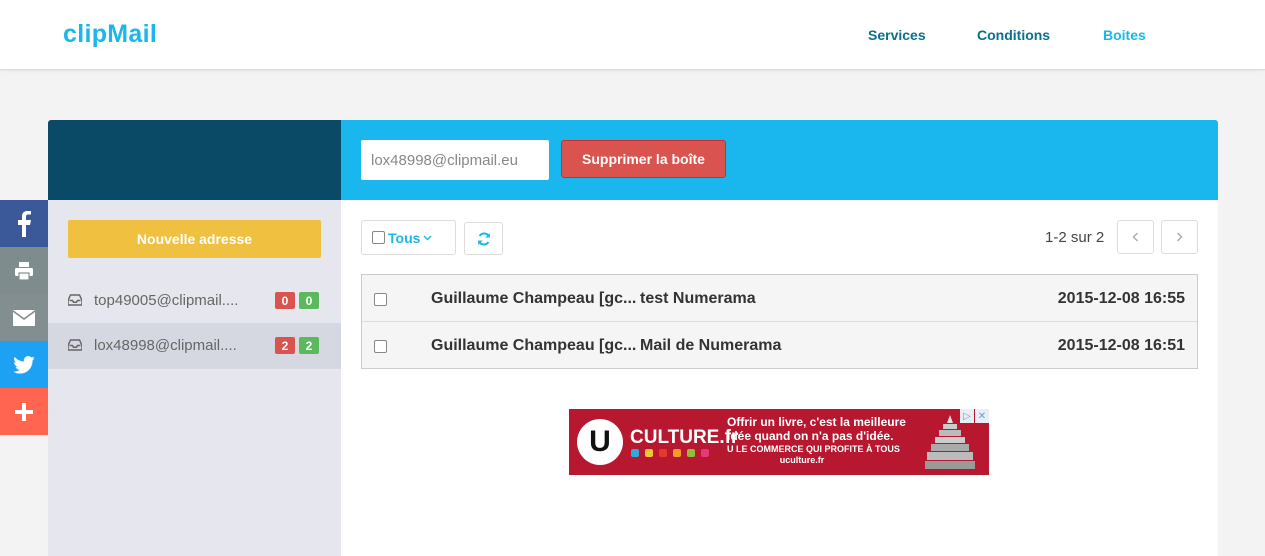 Image resolution: width=1265 pixels, height=556 pixels. What do you see at coordinates (1075, 237) in the screenshot?
I see `pagination-info: 1-2 sur 2` at bounding box center [1075, 237].